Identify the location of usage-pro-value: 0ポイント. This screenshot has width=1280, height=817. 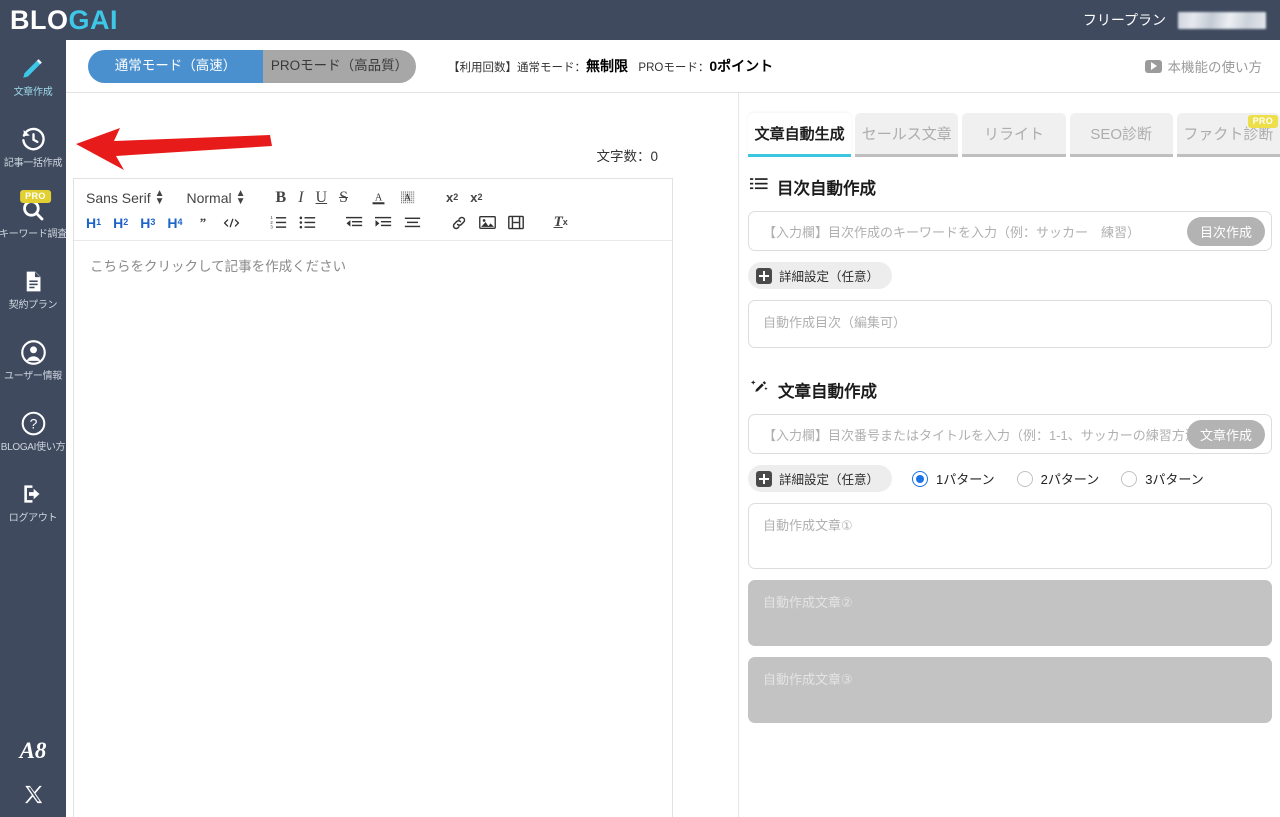
(741, 66).